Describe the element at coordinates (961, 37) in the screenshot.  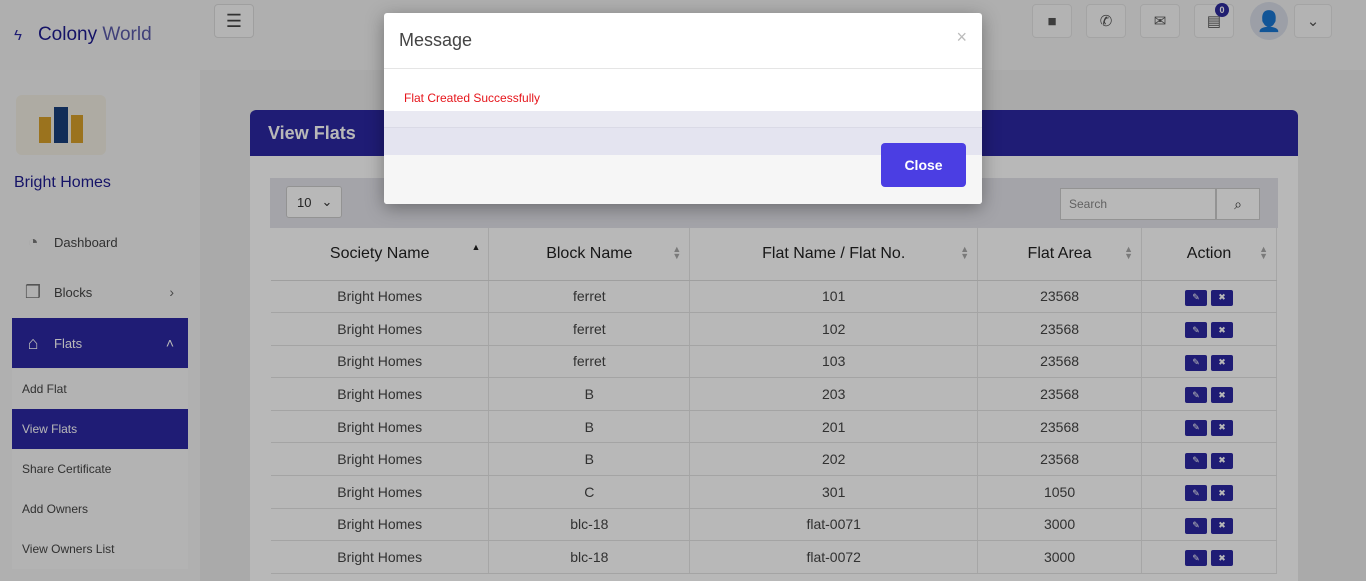
I see `close-icon: ×` at that location.